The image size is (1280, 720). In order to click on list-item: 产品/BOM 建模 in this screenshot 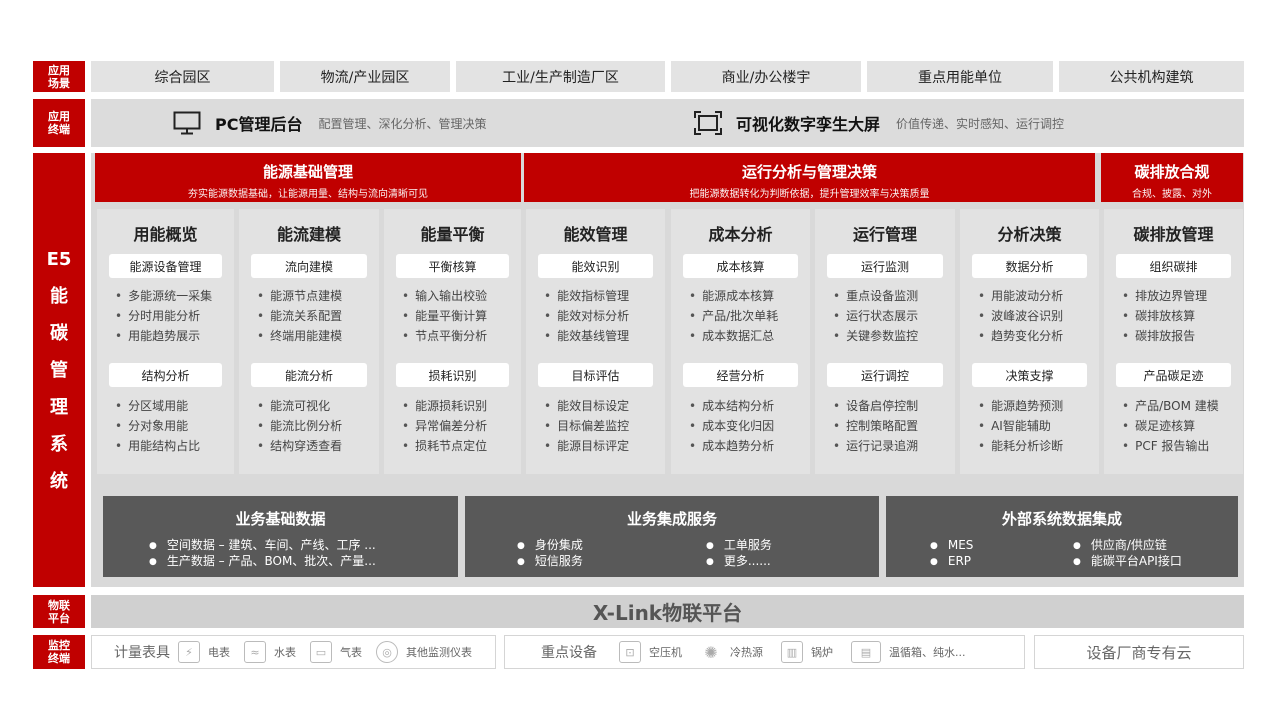, I will do `click(1180, 406)`.